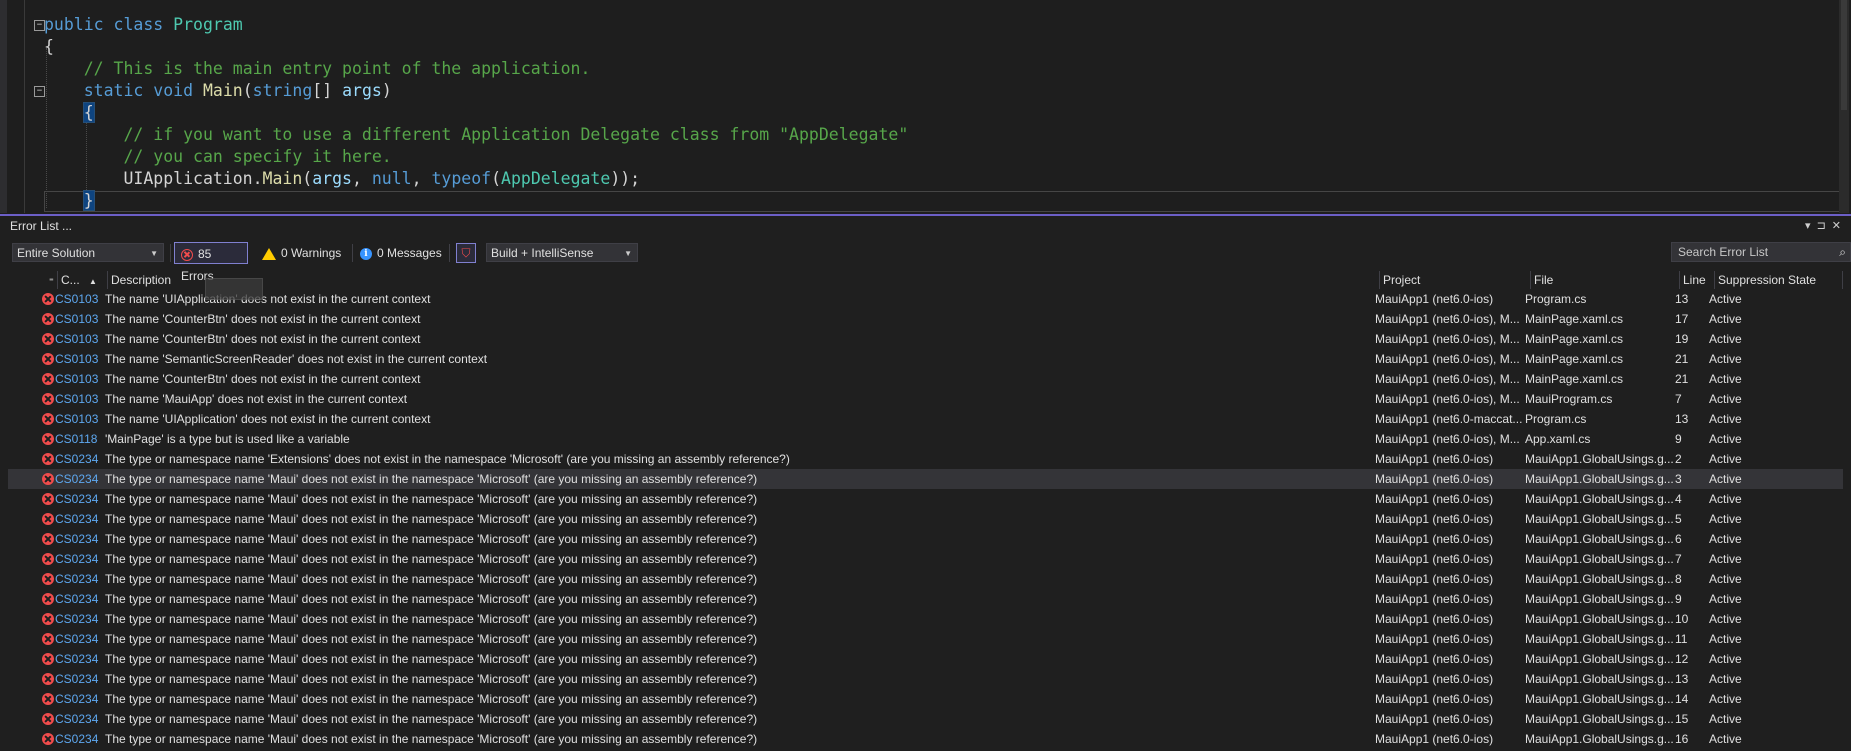  Describe the element at coordinates (301, 253) in the screenshot. I see `warnings-filter-button: 0 Warnings` at that location.